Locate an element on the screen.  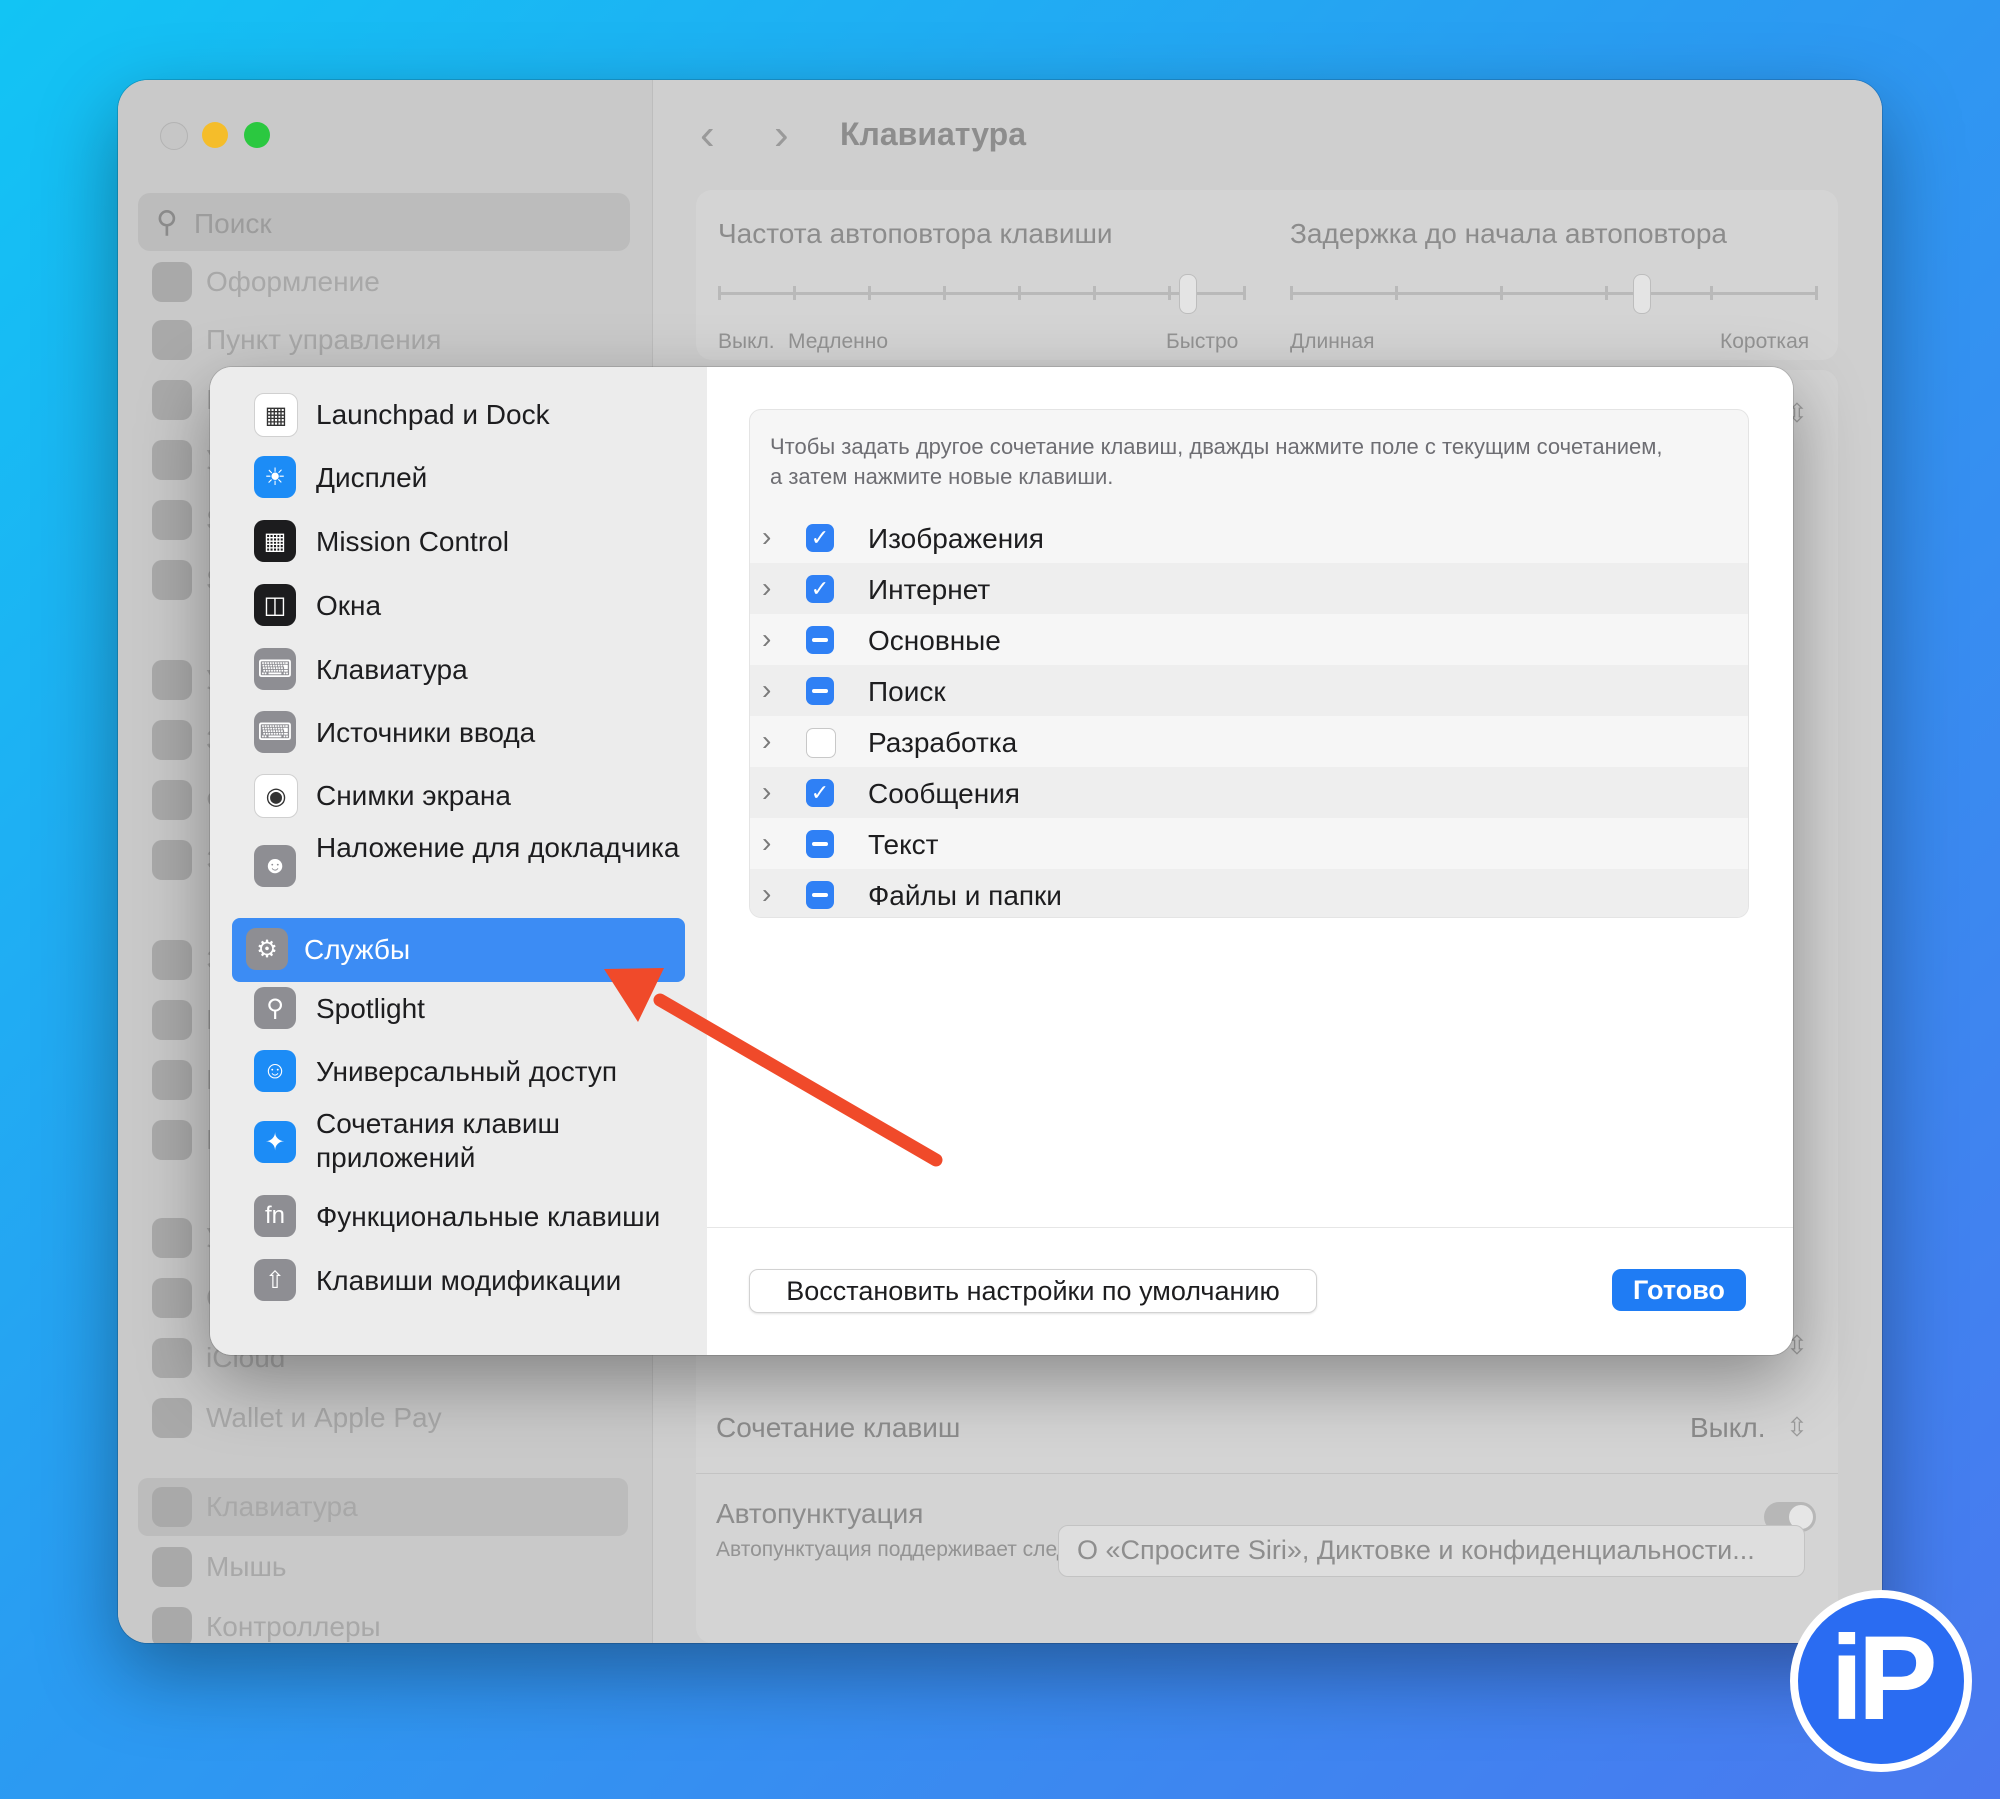
shortcut-value: Выкл. is located at coordinates (1727, 1428).